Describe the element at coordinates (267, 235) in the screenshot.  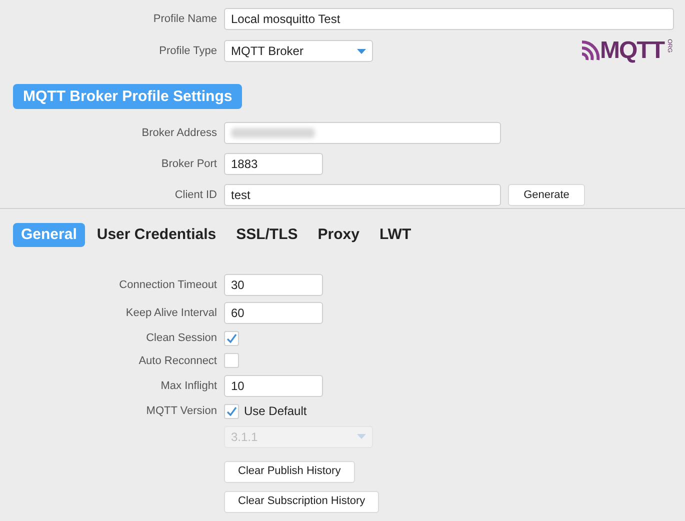
I see `tab: SSL/TLS` at that location.